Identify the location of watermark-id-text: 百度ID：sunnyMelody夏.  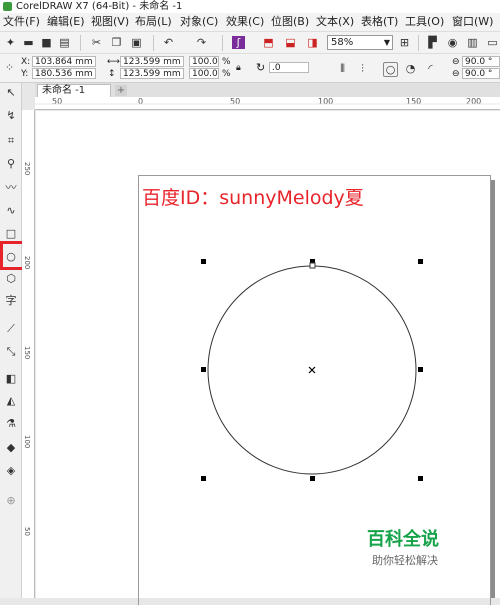
(253, 198).